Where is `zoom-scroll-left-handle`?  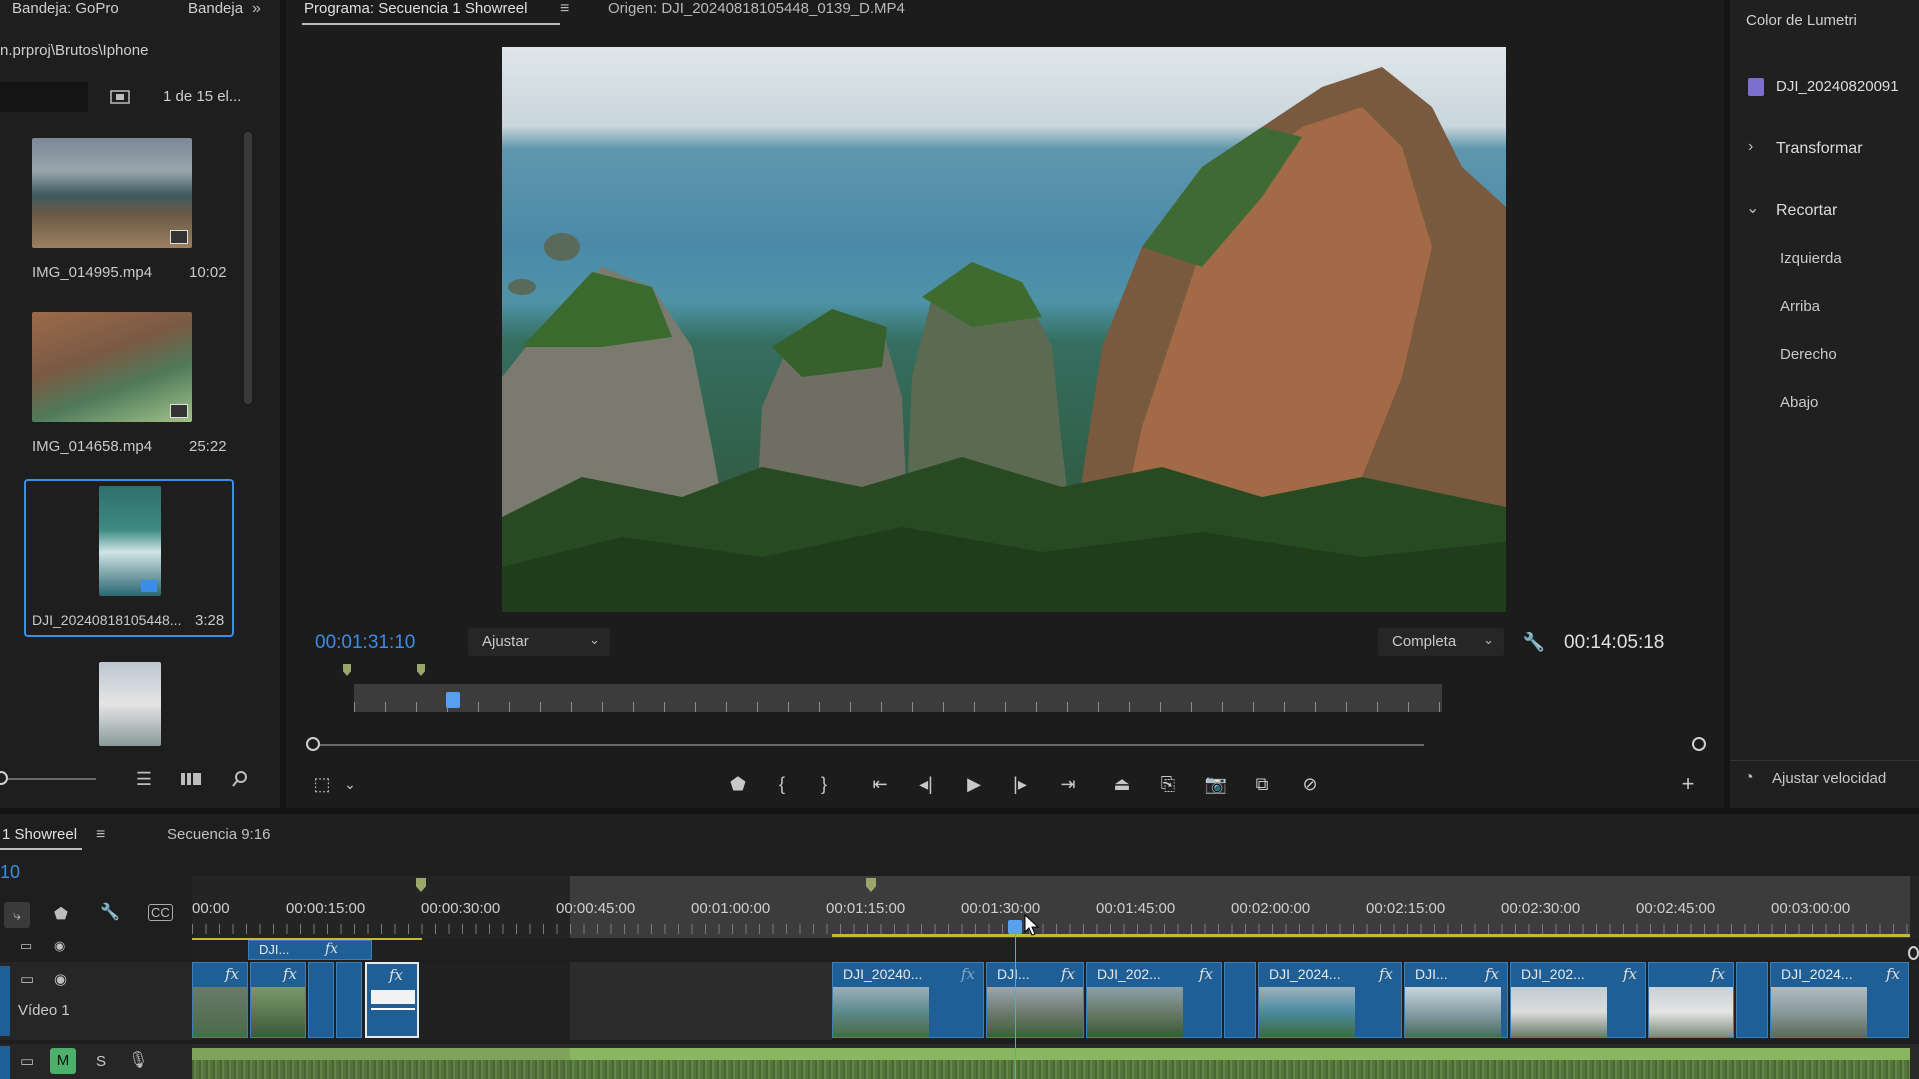
zoom-scroll-left-handle is located at coordinates (313, 744).